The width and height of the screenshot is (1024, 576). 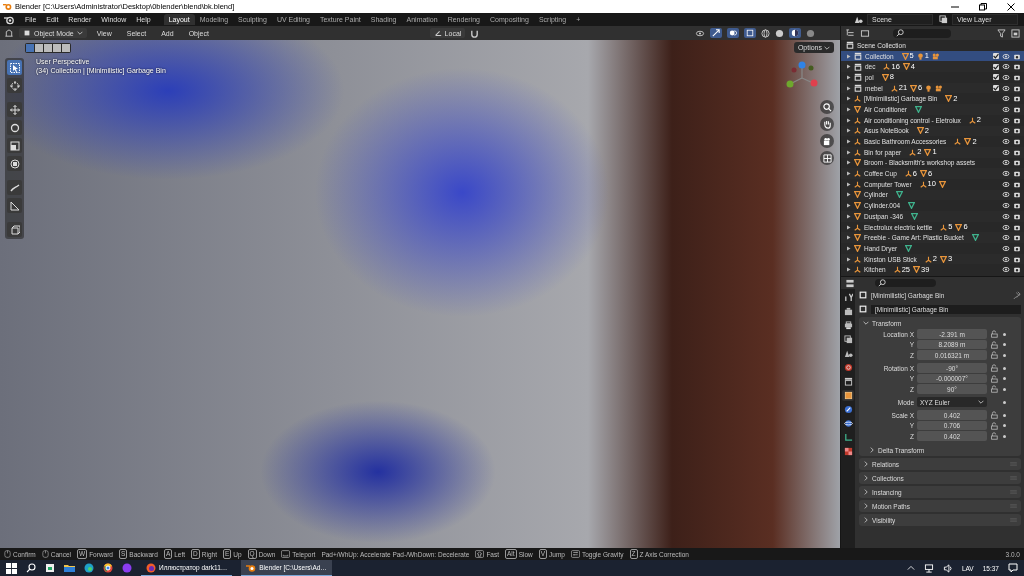 I want to click on app-logo-icon, so click(x=9, y=19).